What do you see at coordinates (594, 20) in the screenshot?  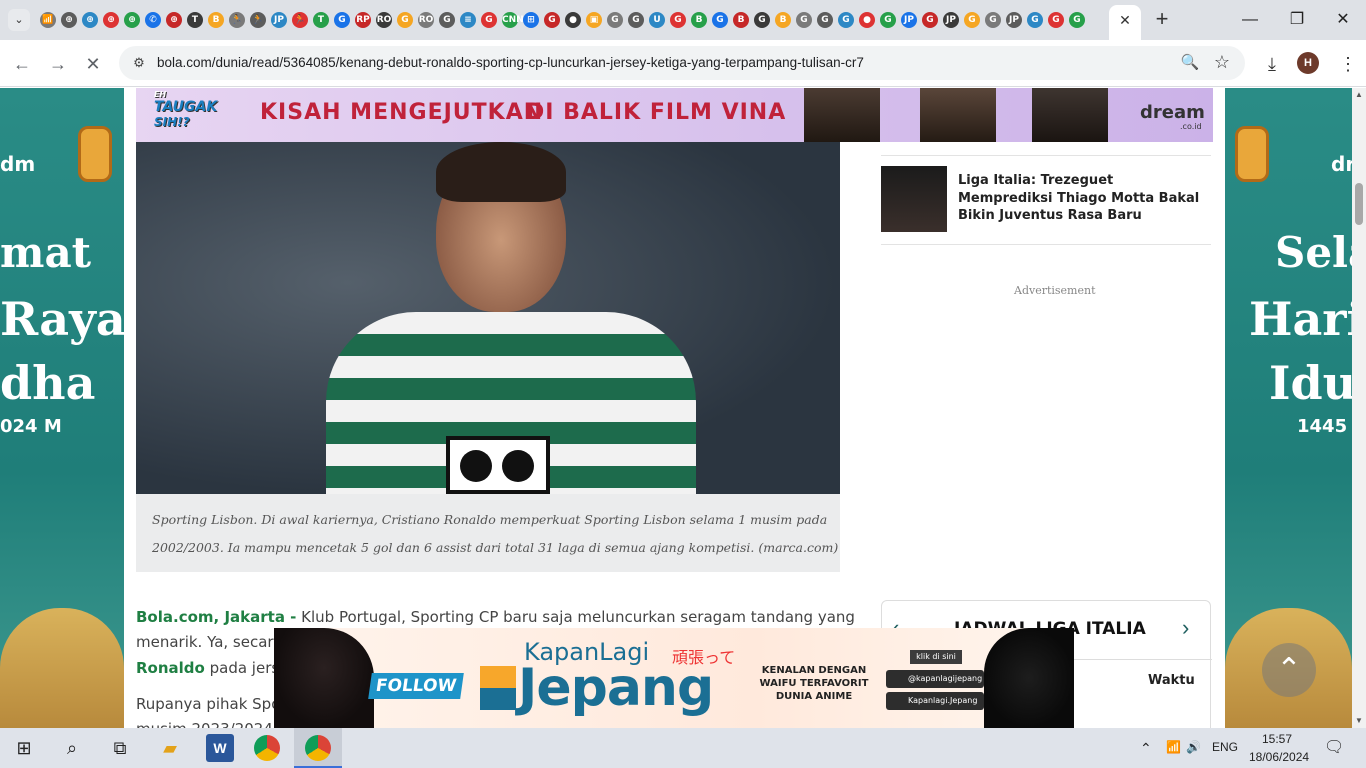 I see `tab-favicon: ▣` at bounding box center [594, 20].